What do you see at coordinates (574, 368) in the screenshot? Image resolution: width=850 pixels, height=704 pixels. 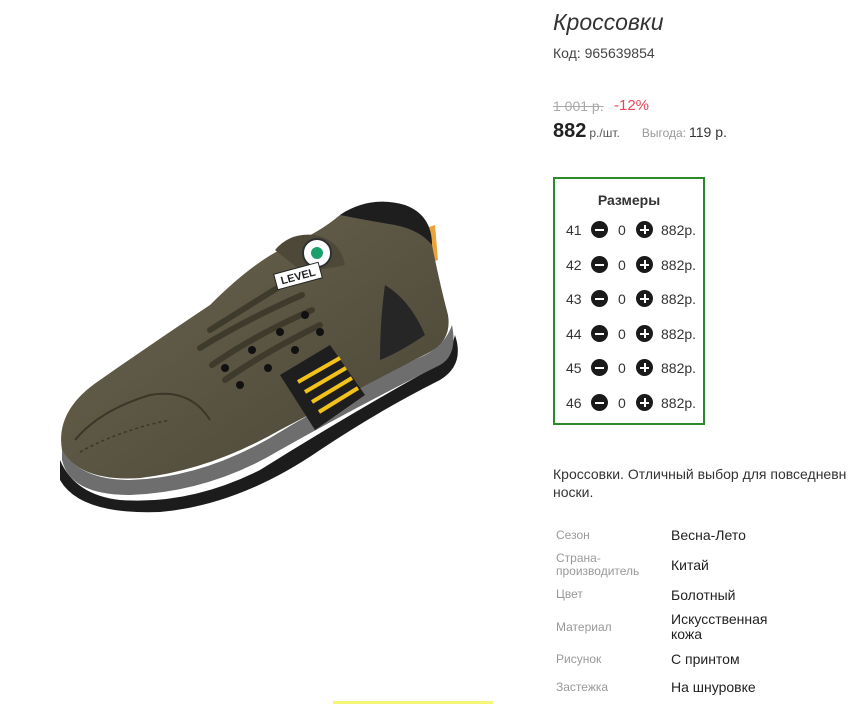 I see `size-number: 45` at bounding box center [574, 368].